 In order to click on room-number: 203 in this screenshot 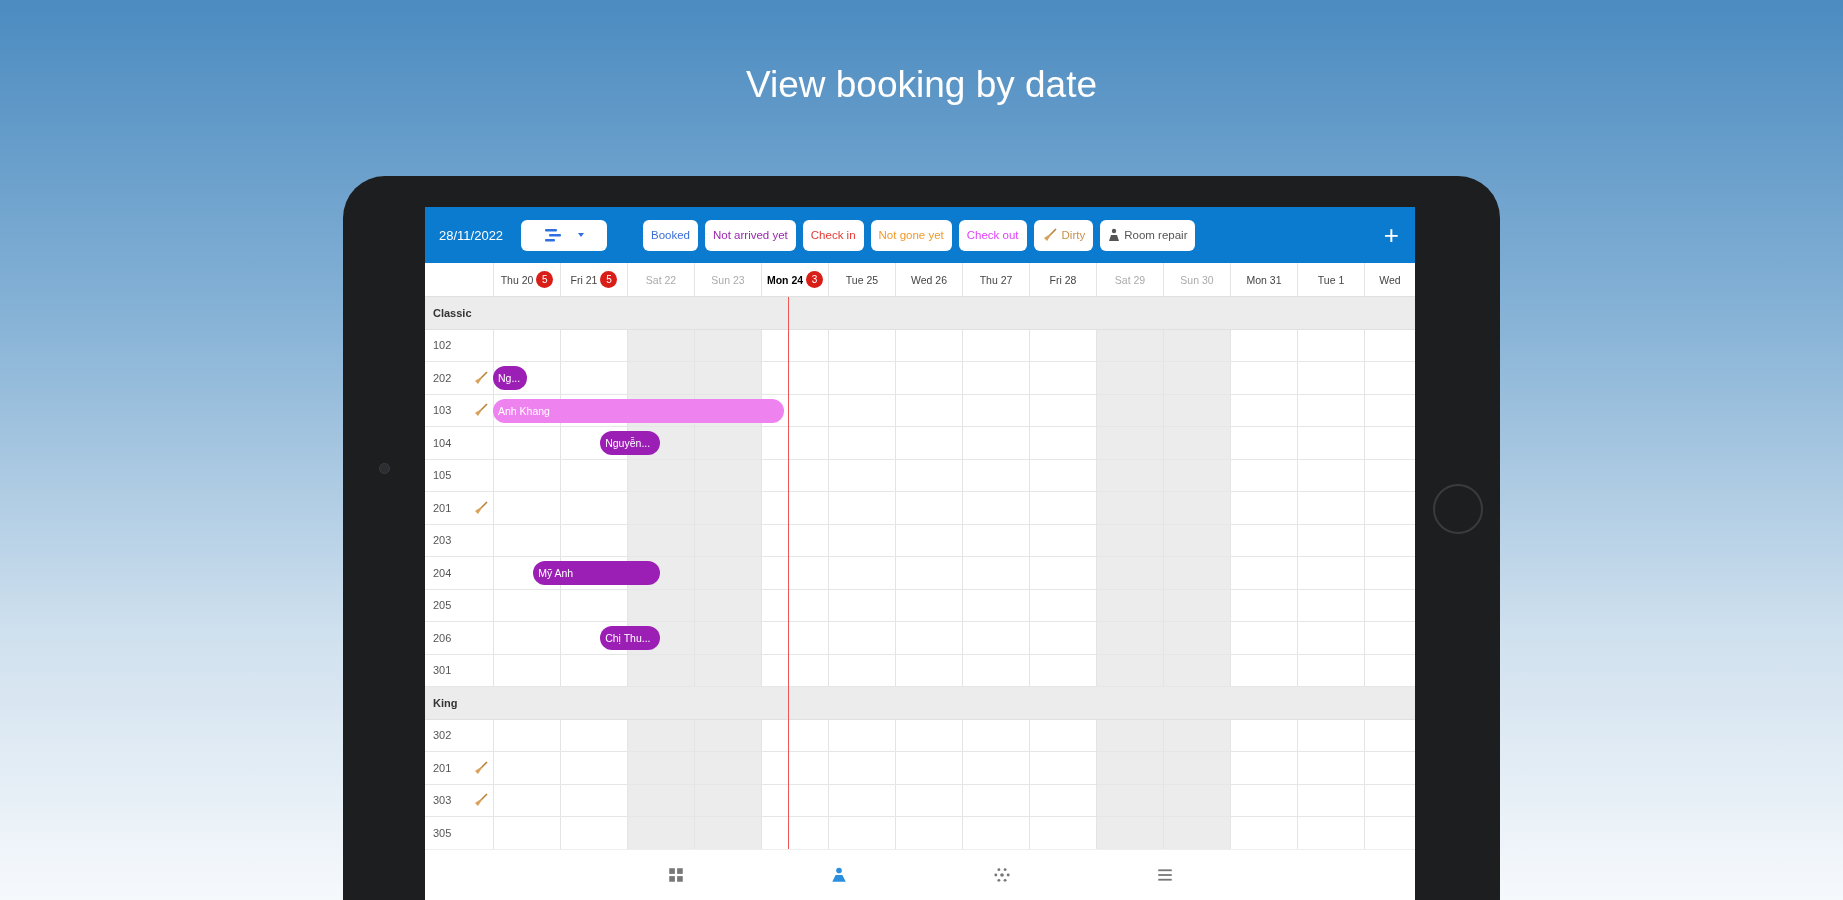, I will do `click(442, 540)`.